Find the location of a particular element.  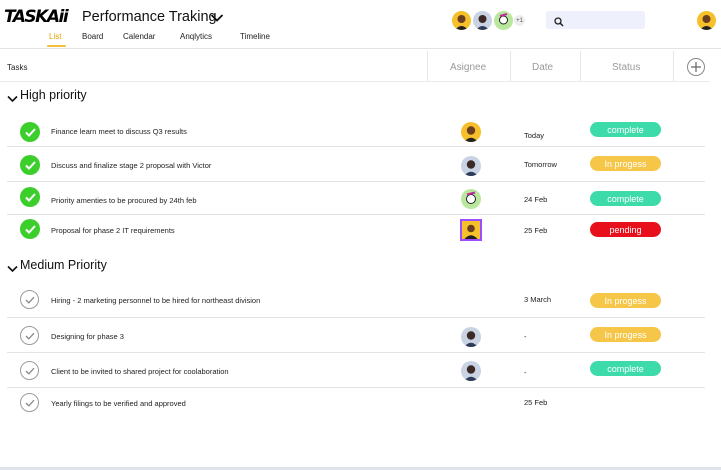

tab-board: Board is located at coordinates (92, 36).